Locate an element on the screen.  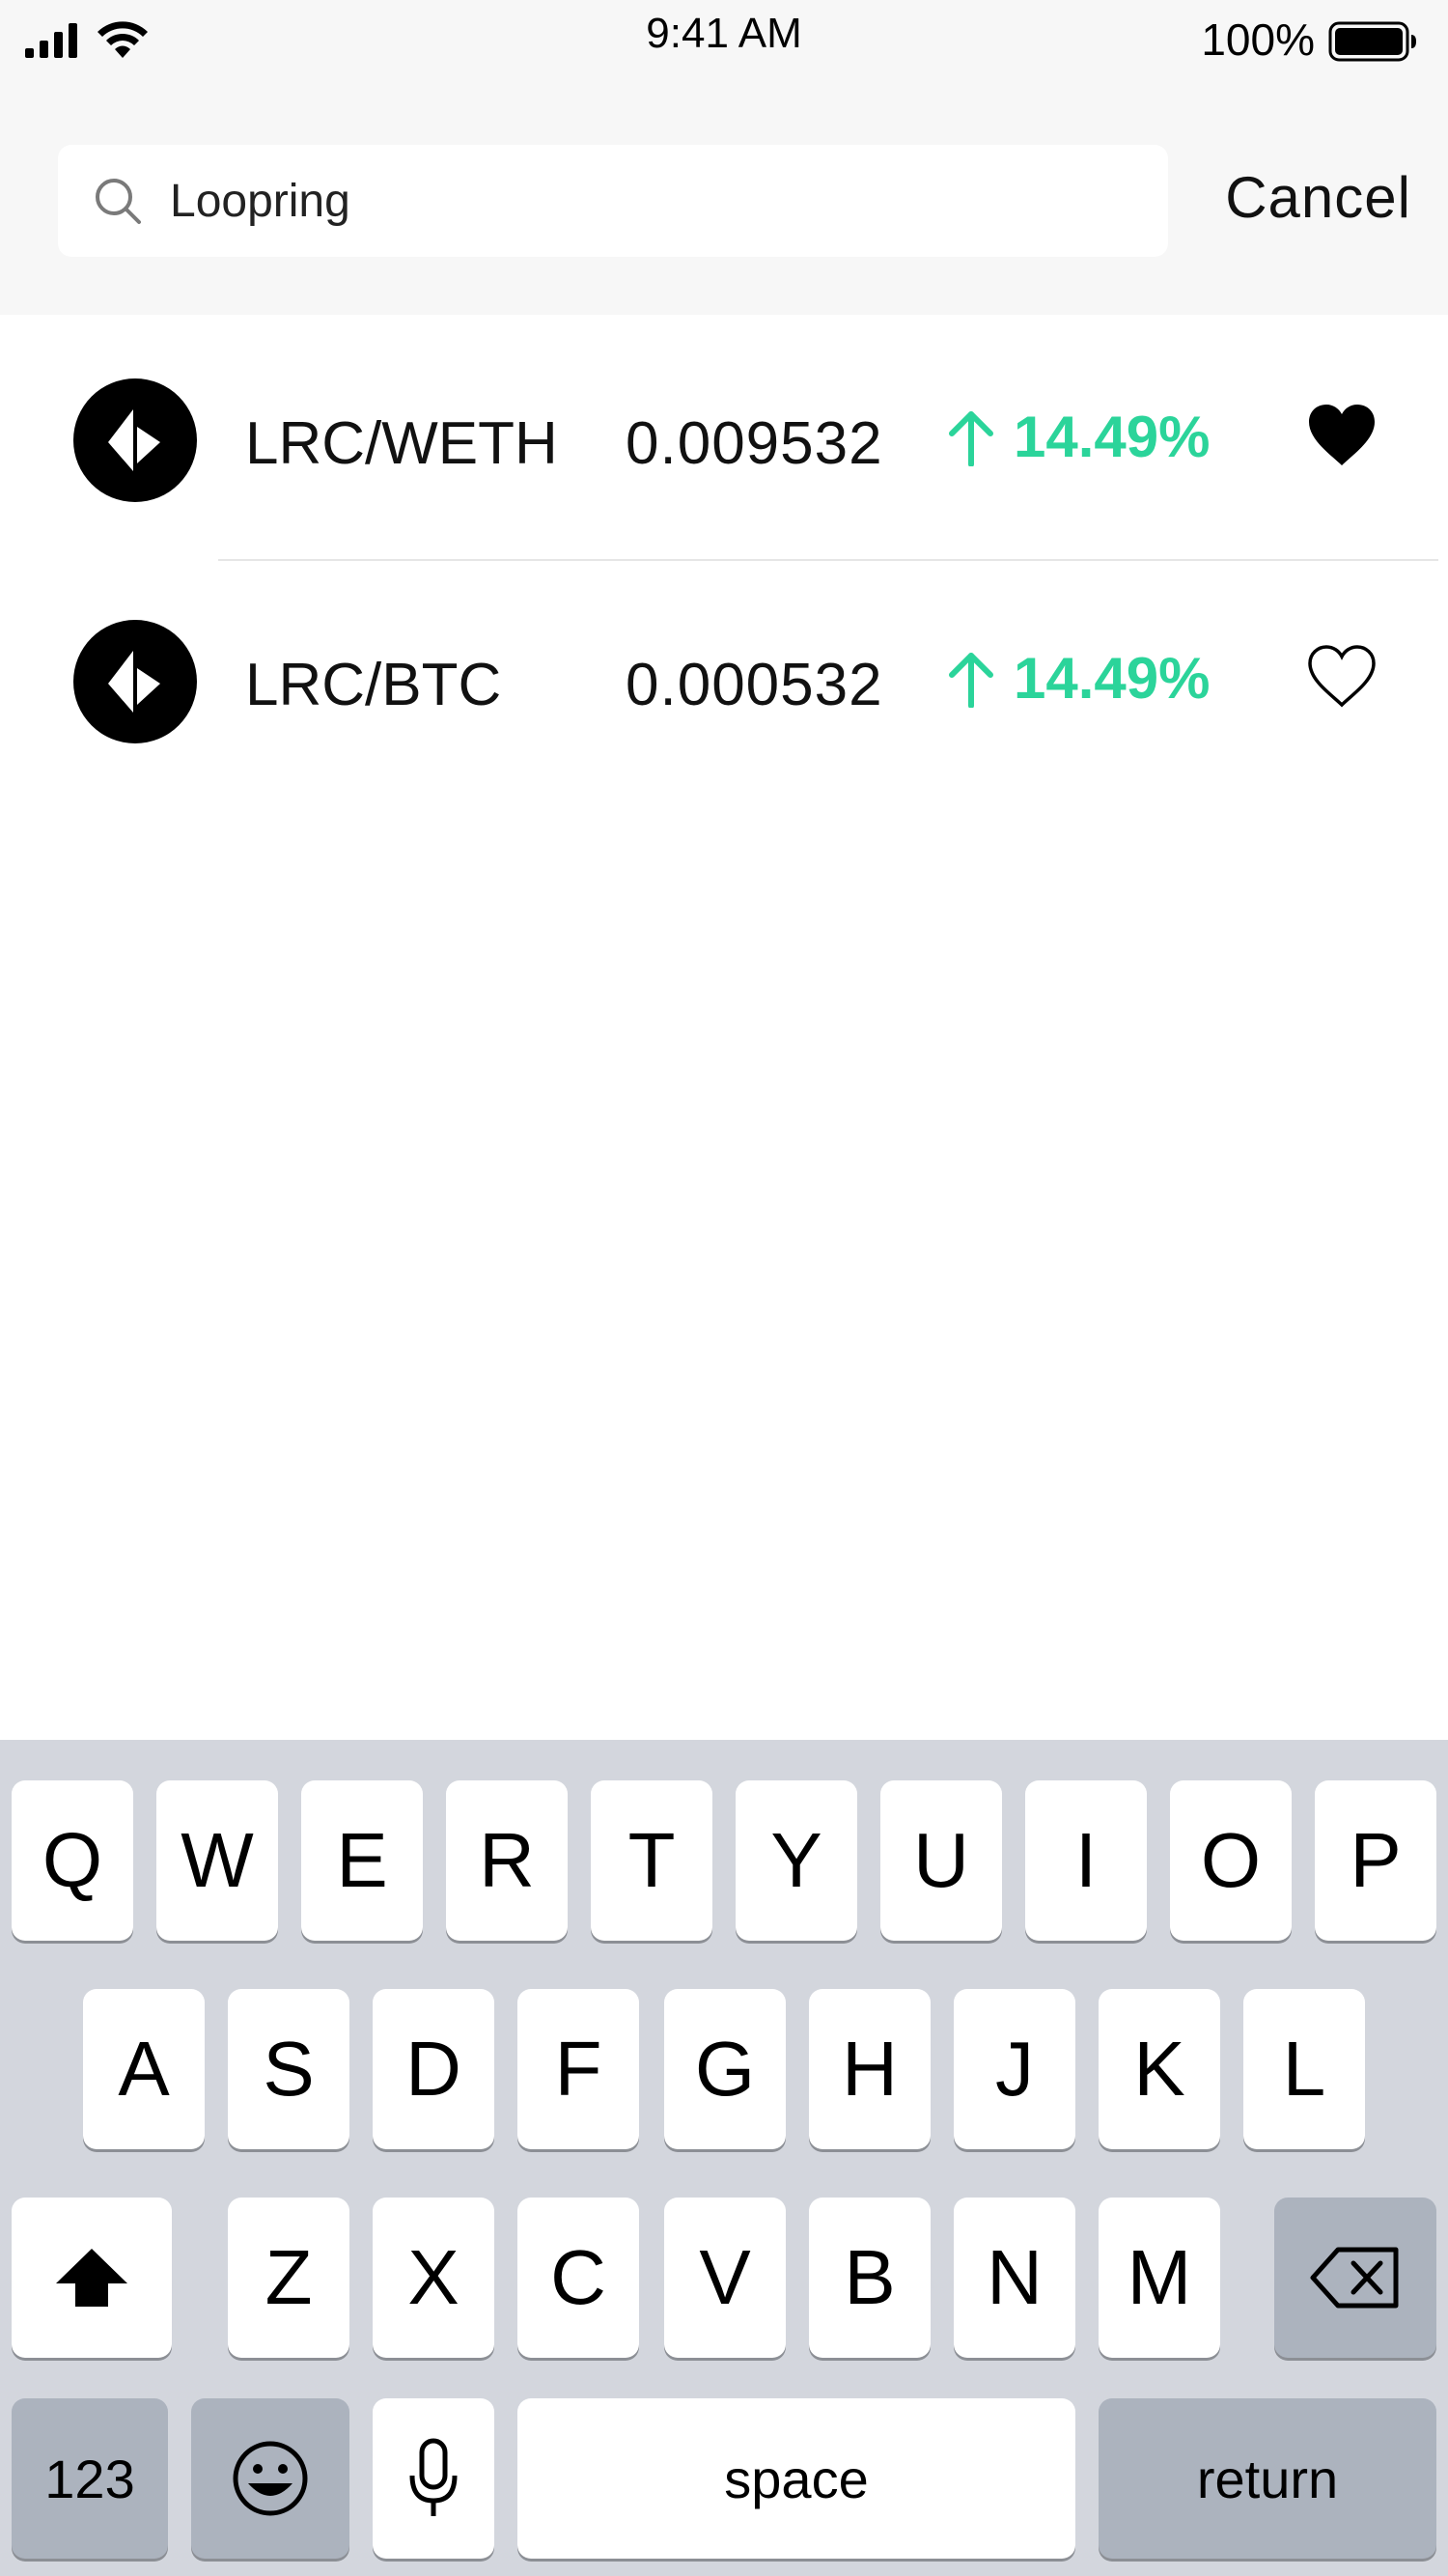
key-h: H is located at coordinates (870, 2069).